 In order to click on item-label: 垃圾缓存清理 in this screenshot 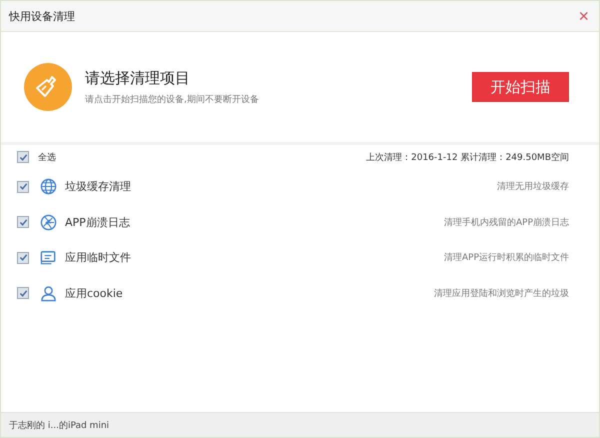, I will do `click(98, 186)`.